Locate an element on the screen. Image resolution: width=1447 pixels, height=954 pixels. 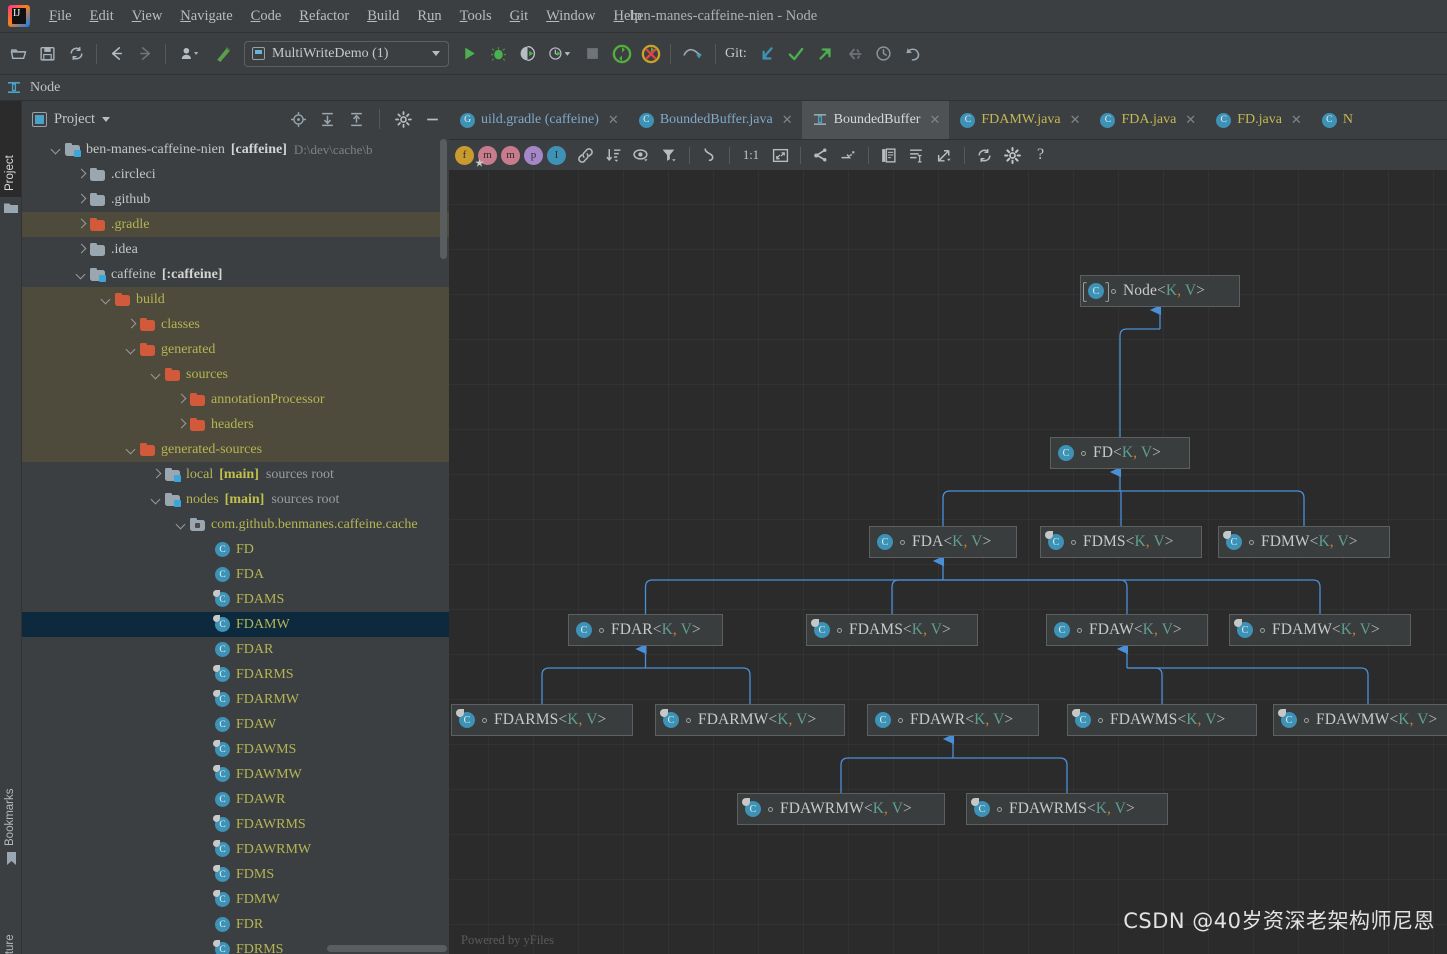
collapse-all-icon is located at coordinates (356, 119).